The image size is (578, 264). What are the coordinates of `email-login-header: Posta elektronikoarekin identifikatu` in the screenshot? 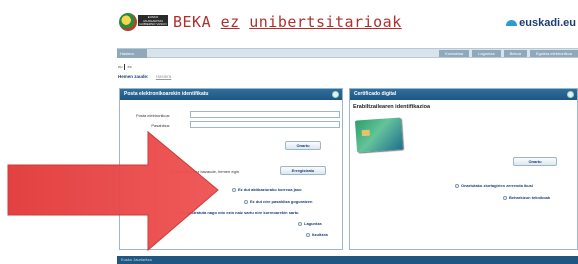 It's located at (231, 94).